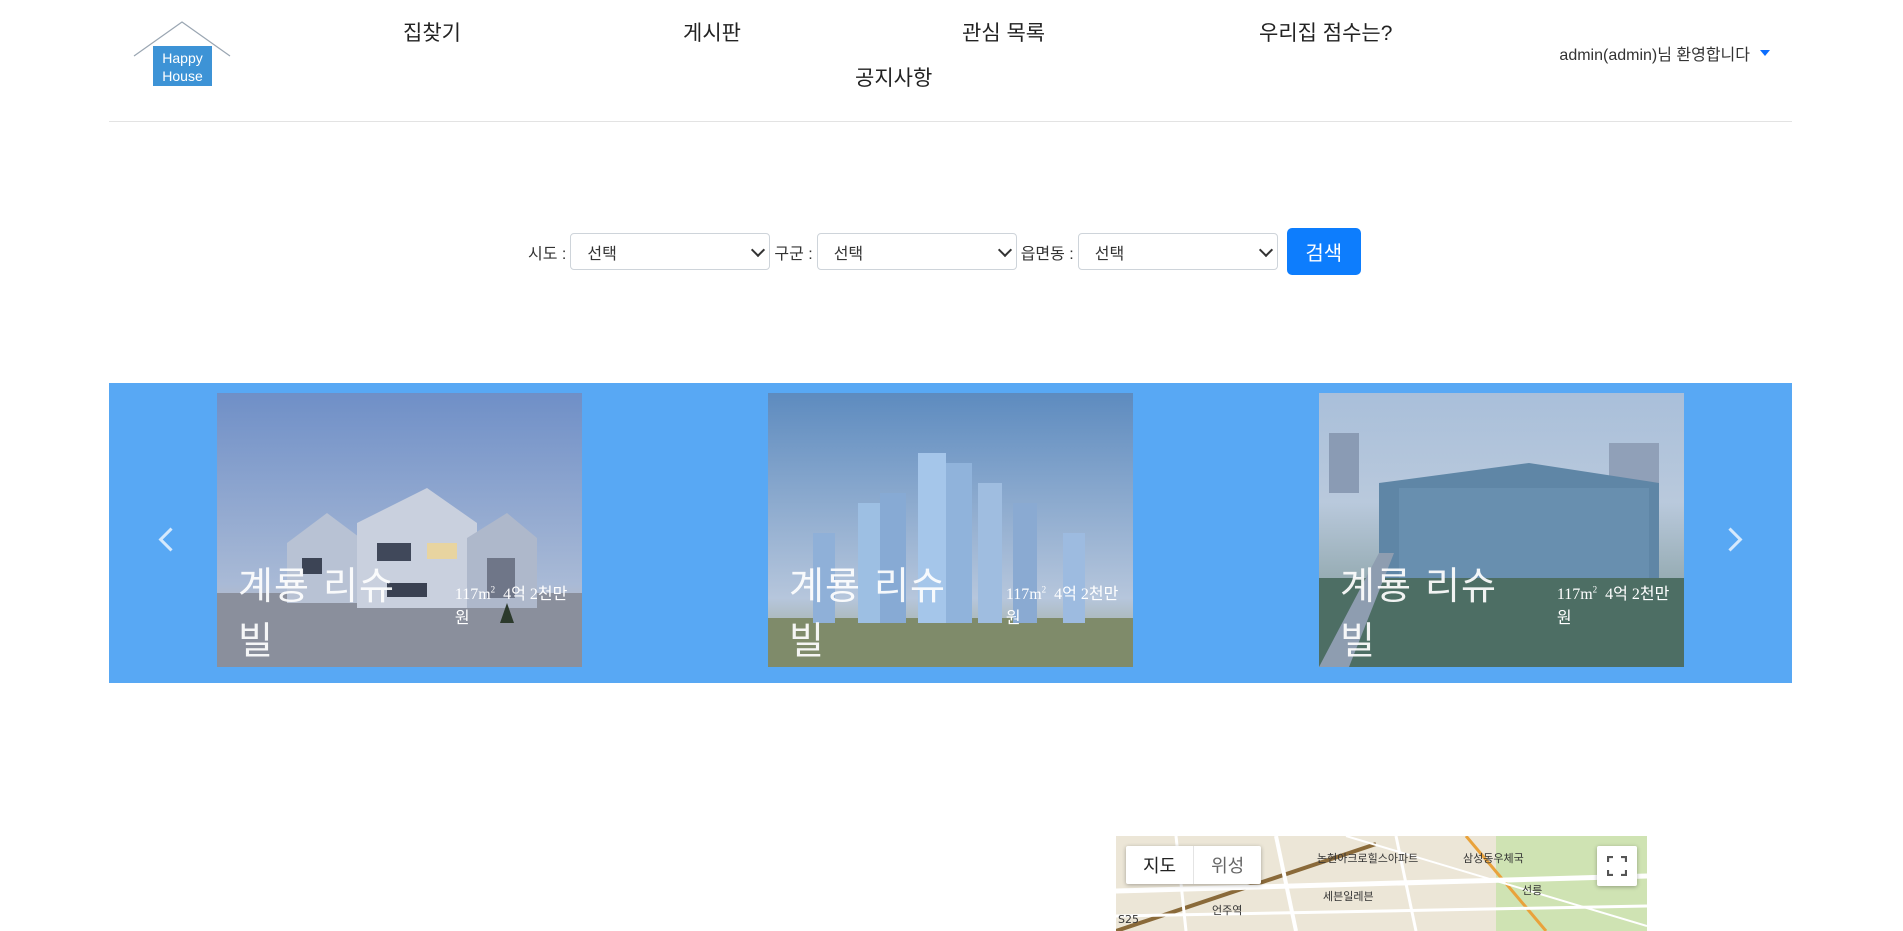  What do you see at coordinates (1368, 858) in the screenshot?
I see `map-label: 논현아크로힐스아파트` at bounding box center [1368, 858].